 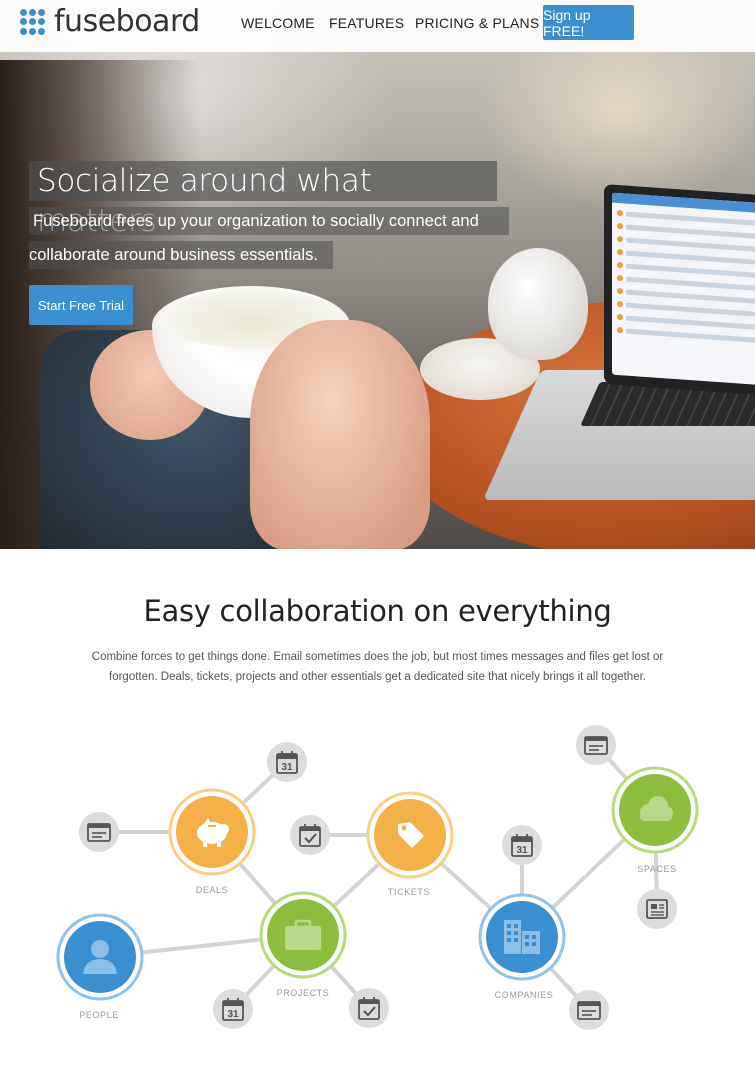 I want to click on logo: fuseboard, so click(x=110, y=21).